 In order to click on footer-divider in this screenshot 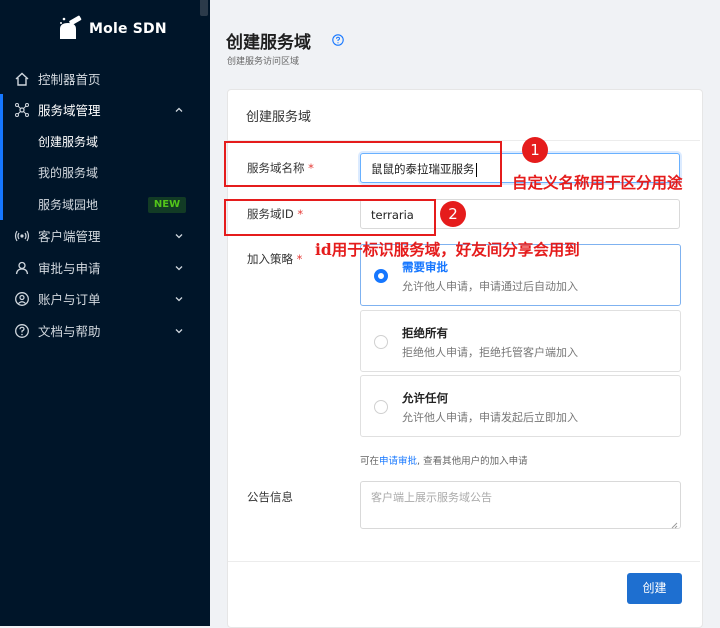, I will do `click(464, 561)`.